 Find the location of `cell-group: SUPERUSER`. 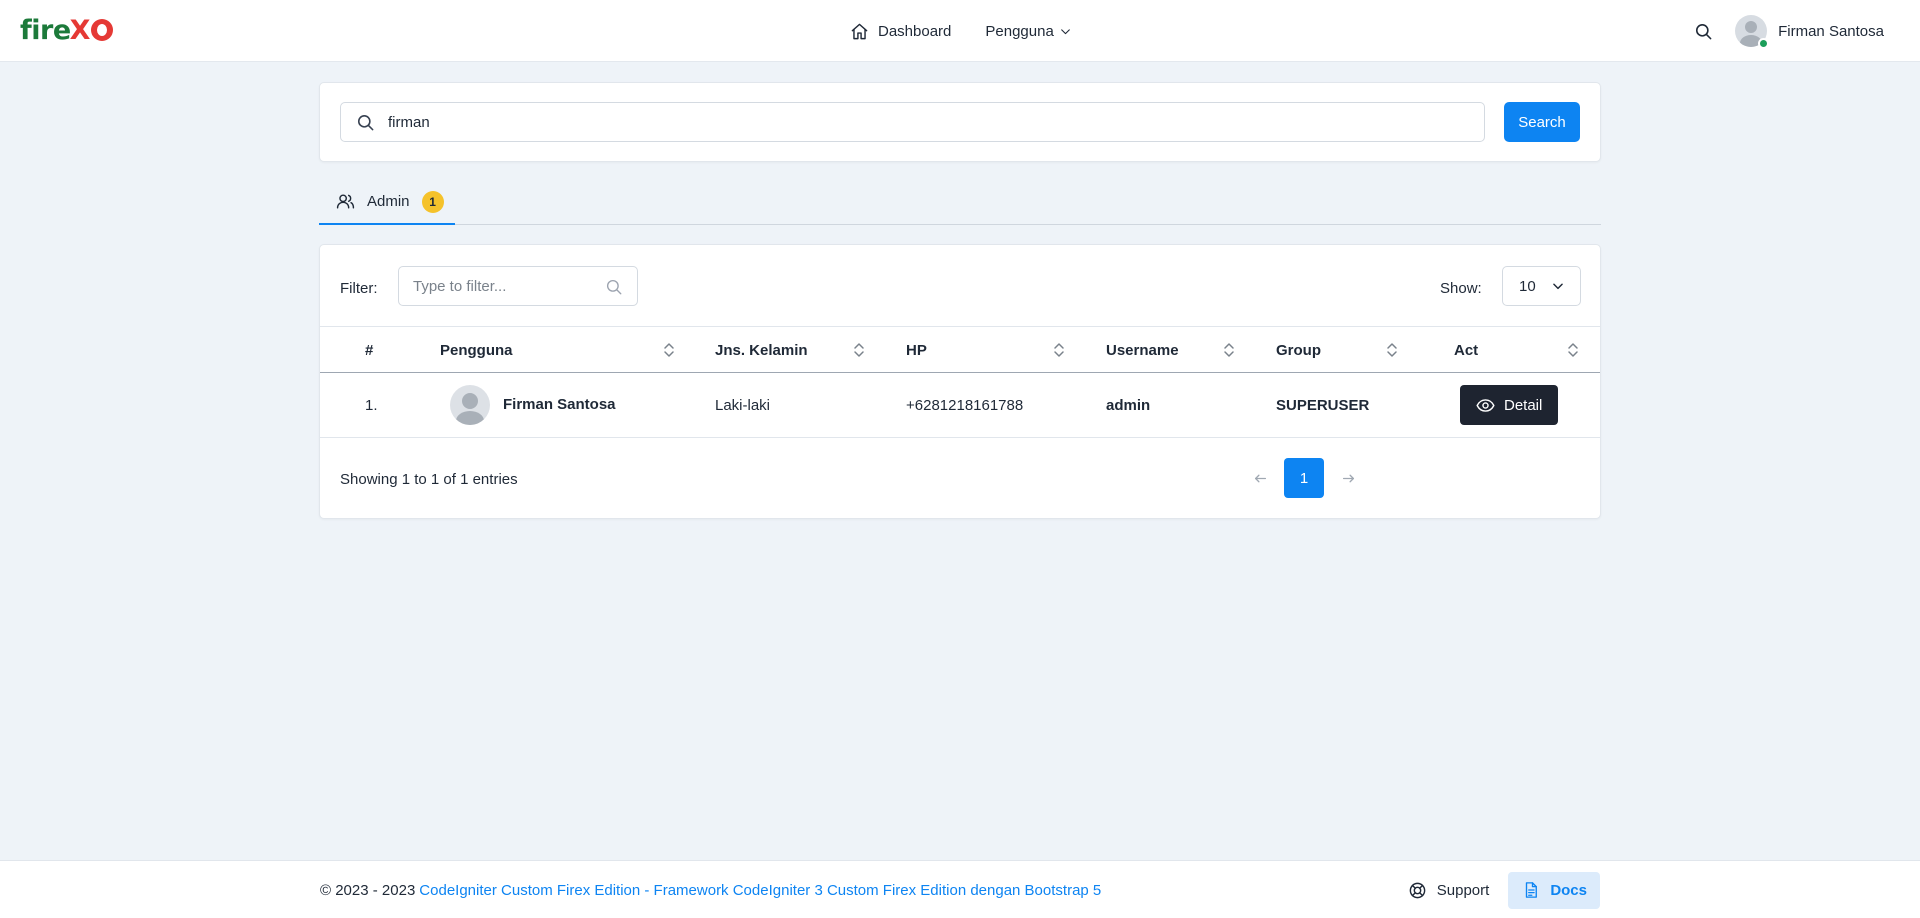

cell-group: SUPERUSER is located at coordinates (1323, 405).